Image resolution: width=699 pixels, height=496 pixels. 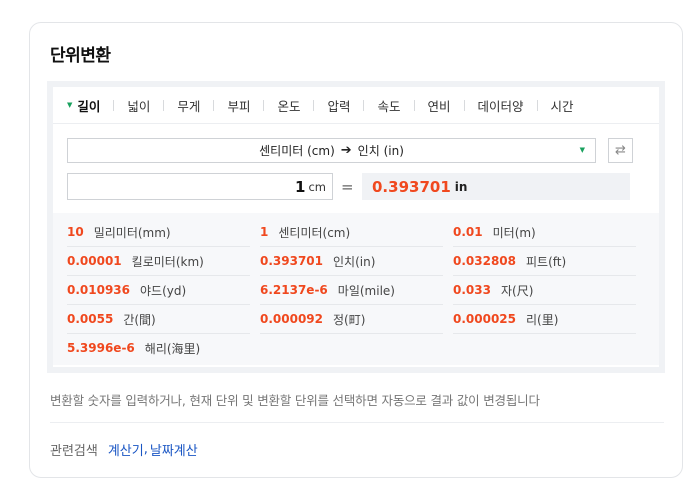 I want to click on conversion-value: 10, so click(x=75, y=232).